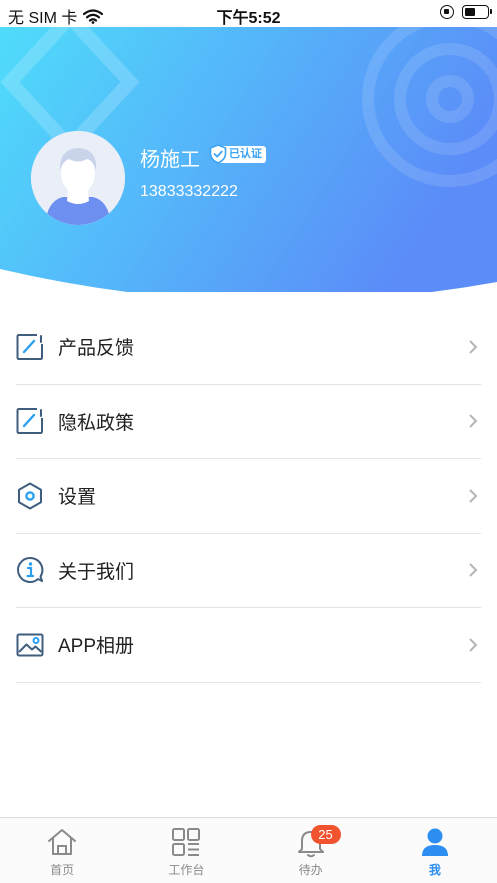  I want to click on menu-item-label: APP相册, so click(96, 647).